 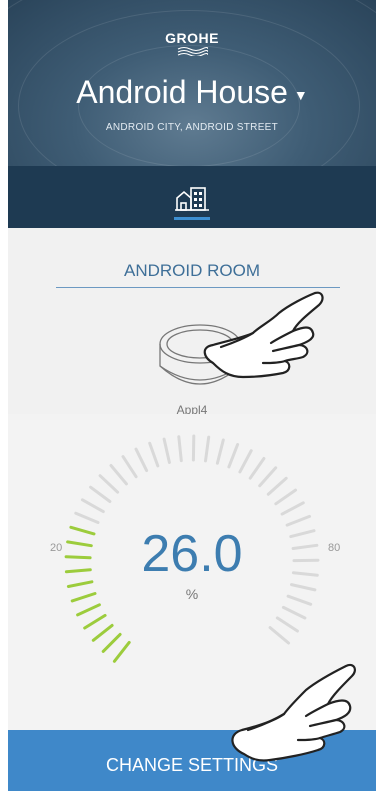 I want to click on house-name: Android House, so click(x=182, y=92).